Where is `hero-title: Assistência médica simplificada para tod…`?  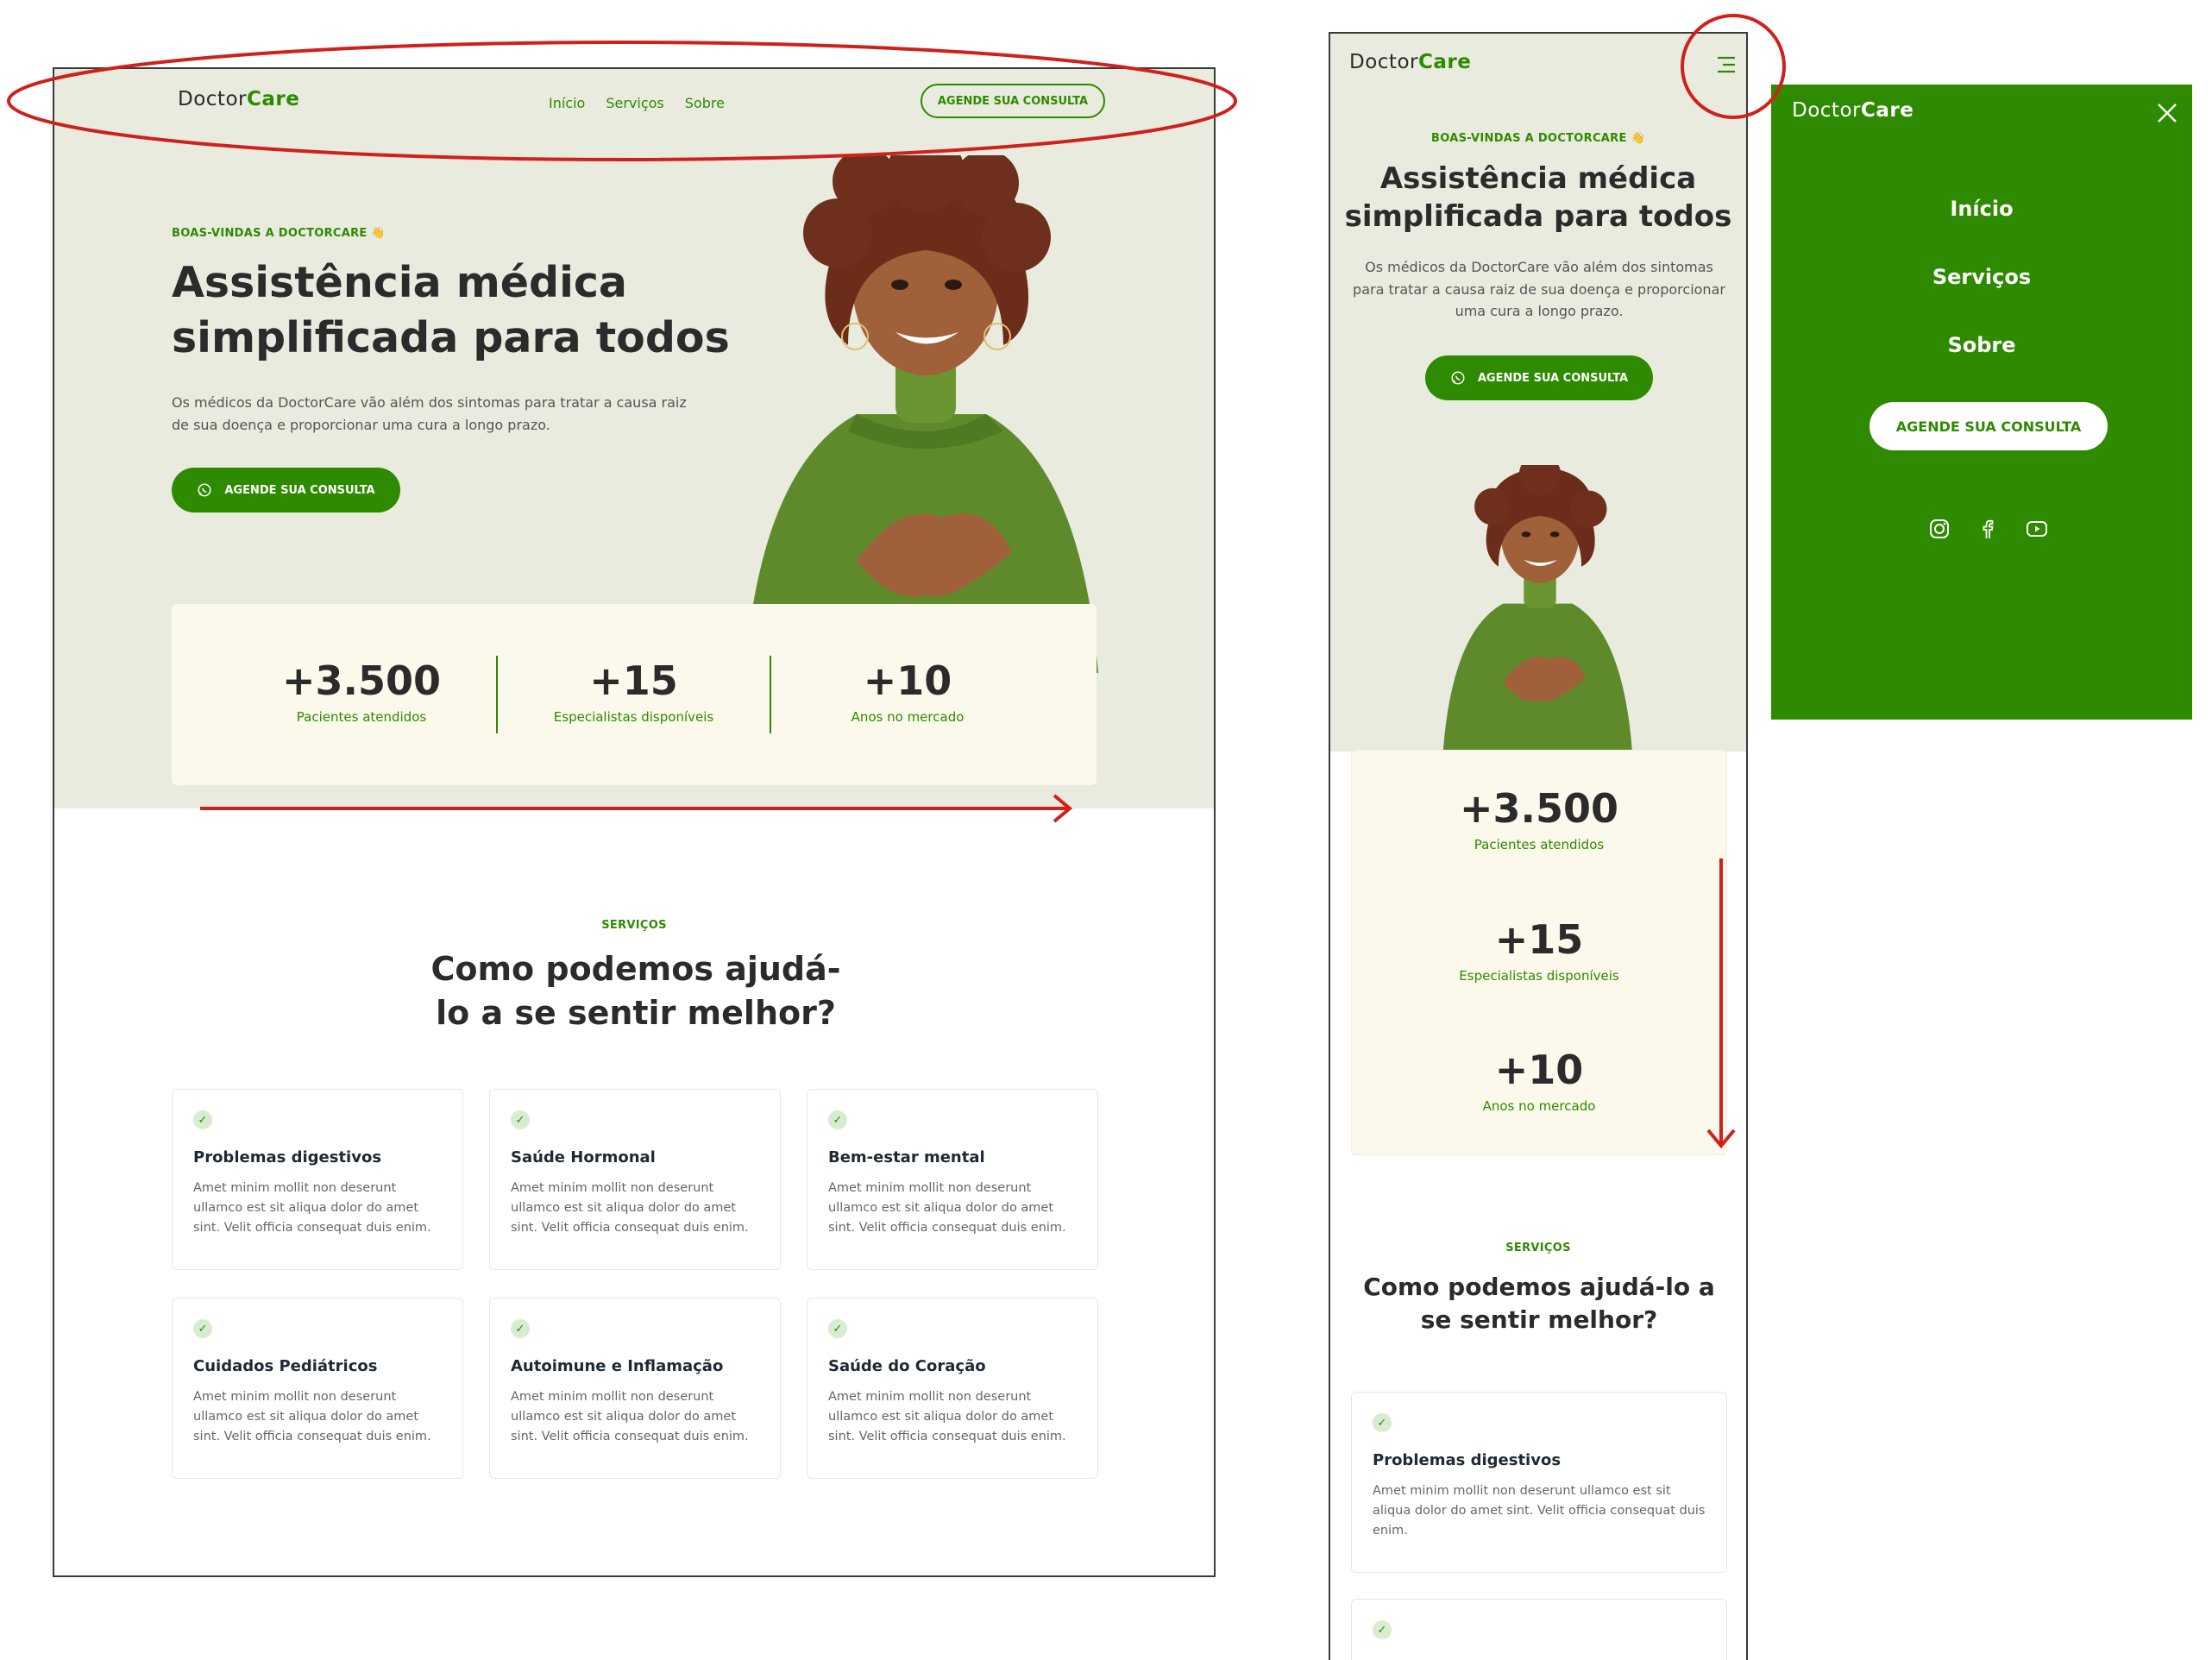 hero-title: Assistência médica simplificada para tod… is located at coordinates (452, 310).